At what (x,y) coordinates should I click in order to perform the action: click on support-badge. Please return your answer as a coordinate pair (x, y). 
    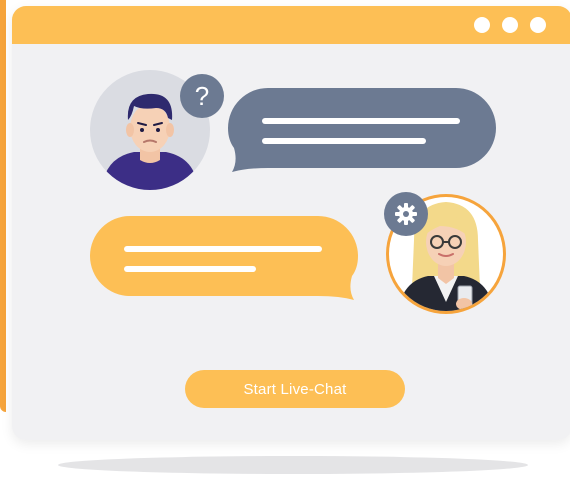
    Looking at the image, I should click on (406, 214).